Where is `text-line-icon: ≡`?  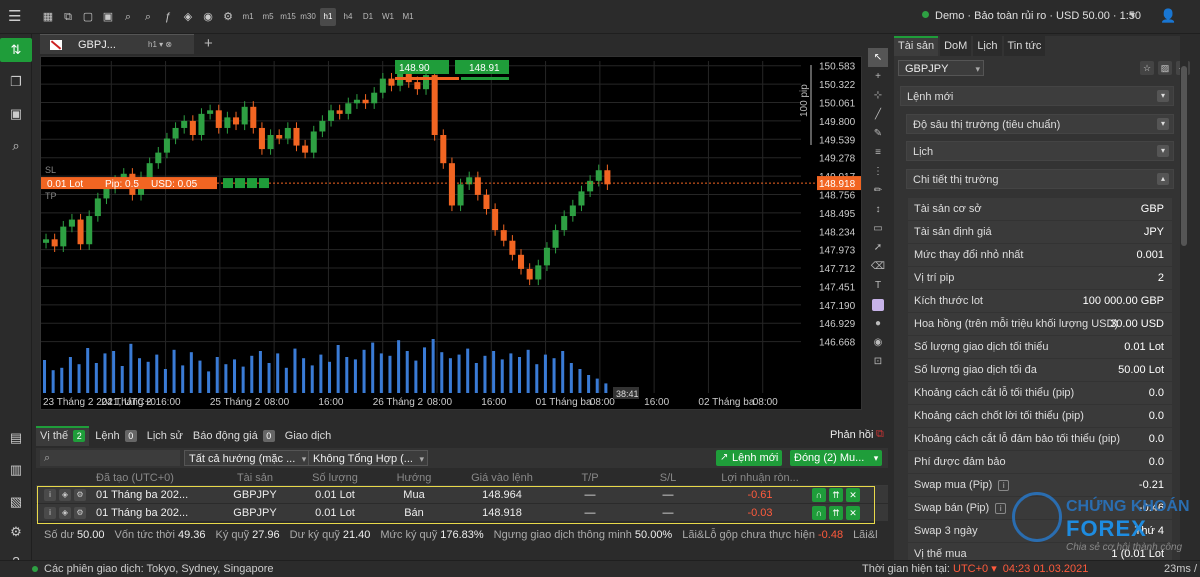
text-line-icon: ≡ is located at coordinates (878, 152).